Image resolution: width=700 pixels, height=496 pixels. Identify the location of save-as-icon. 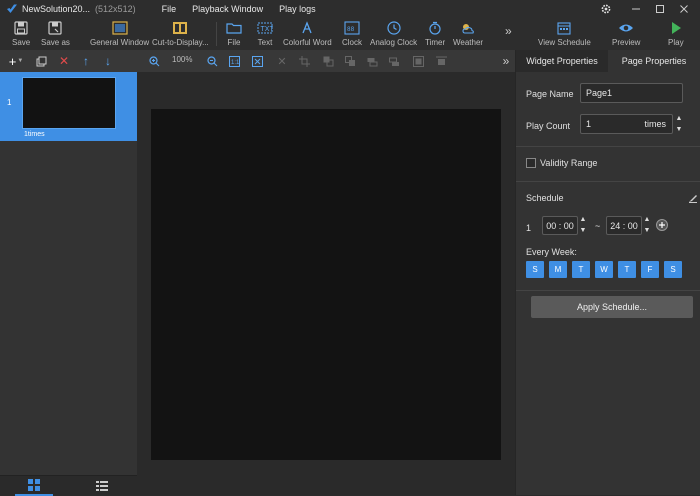
(55, 28).